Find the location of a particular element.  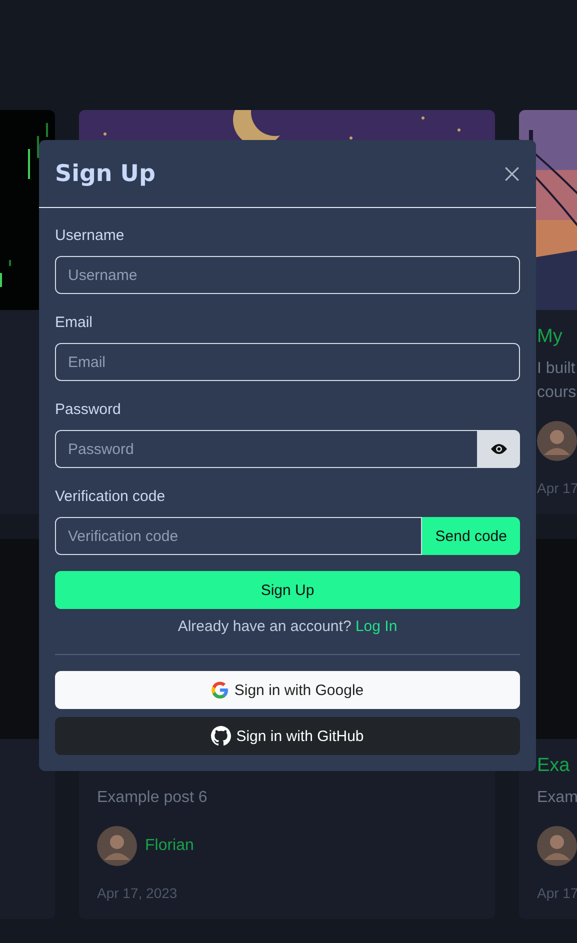

dialog-title: Sign Up is located at coordinates (105, 173).